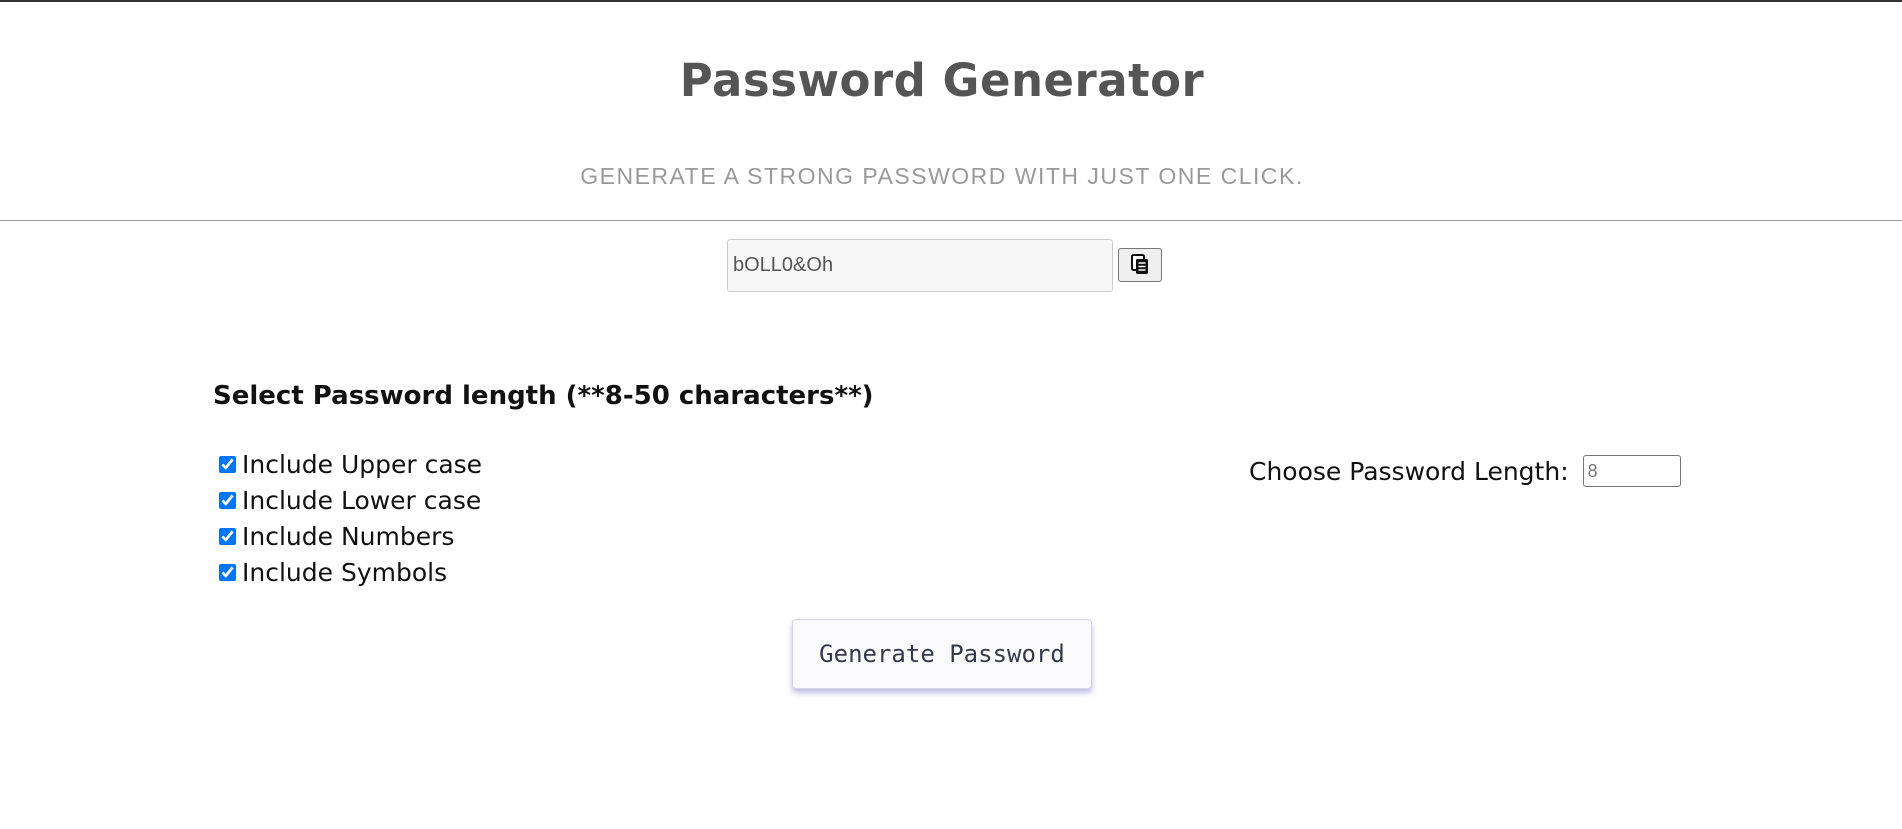 The height and width of the screenshot is (829, 1902). I want to click on option-uppercase: Include Upper case, so click(349, 464).